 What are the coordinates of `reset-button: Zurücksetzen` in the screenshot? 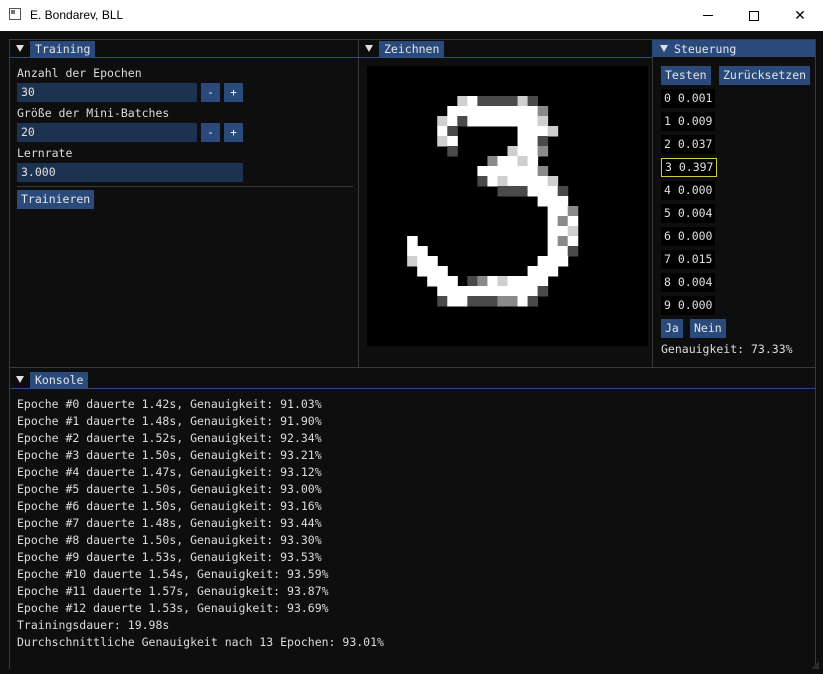 It's located at (765, 75).